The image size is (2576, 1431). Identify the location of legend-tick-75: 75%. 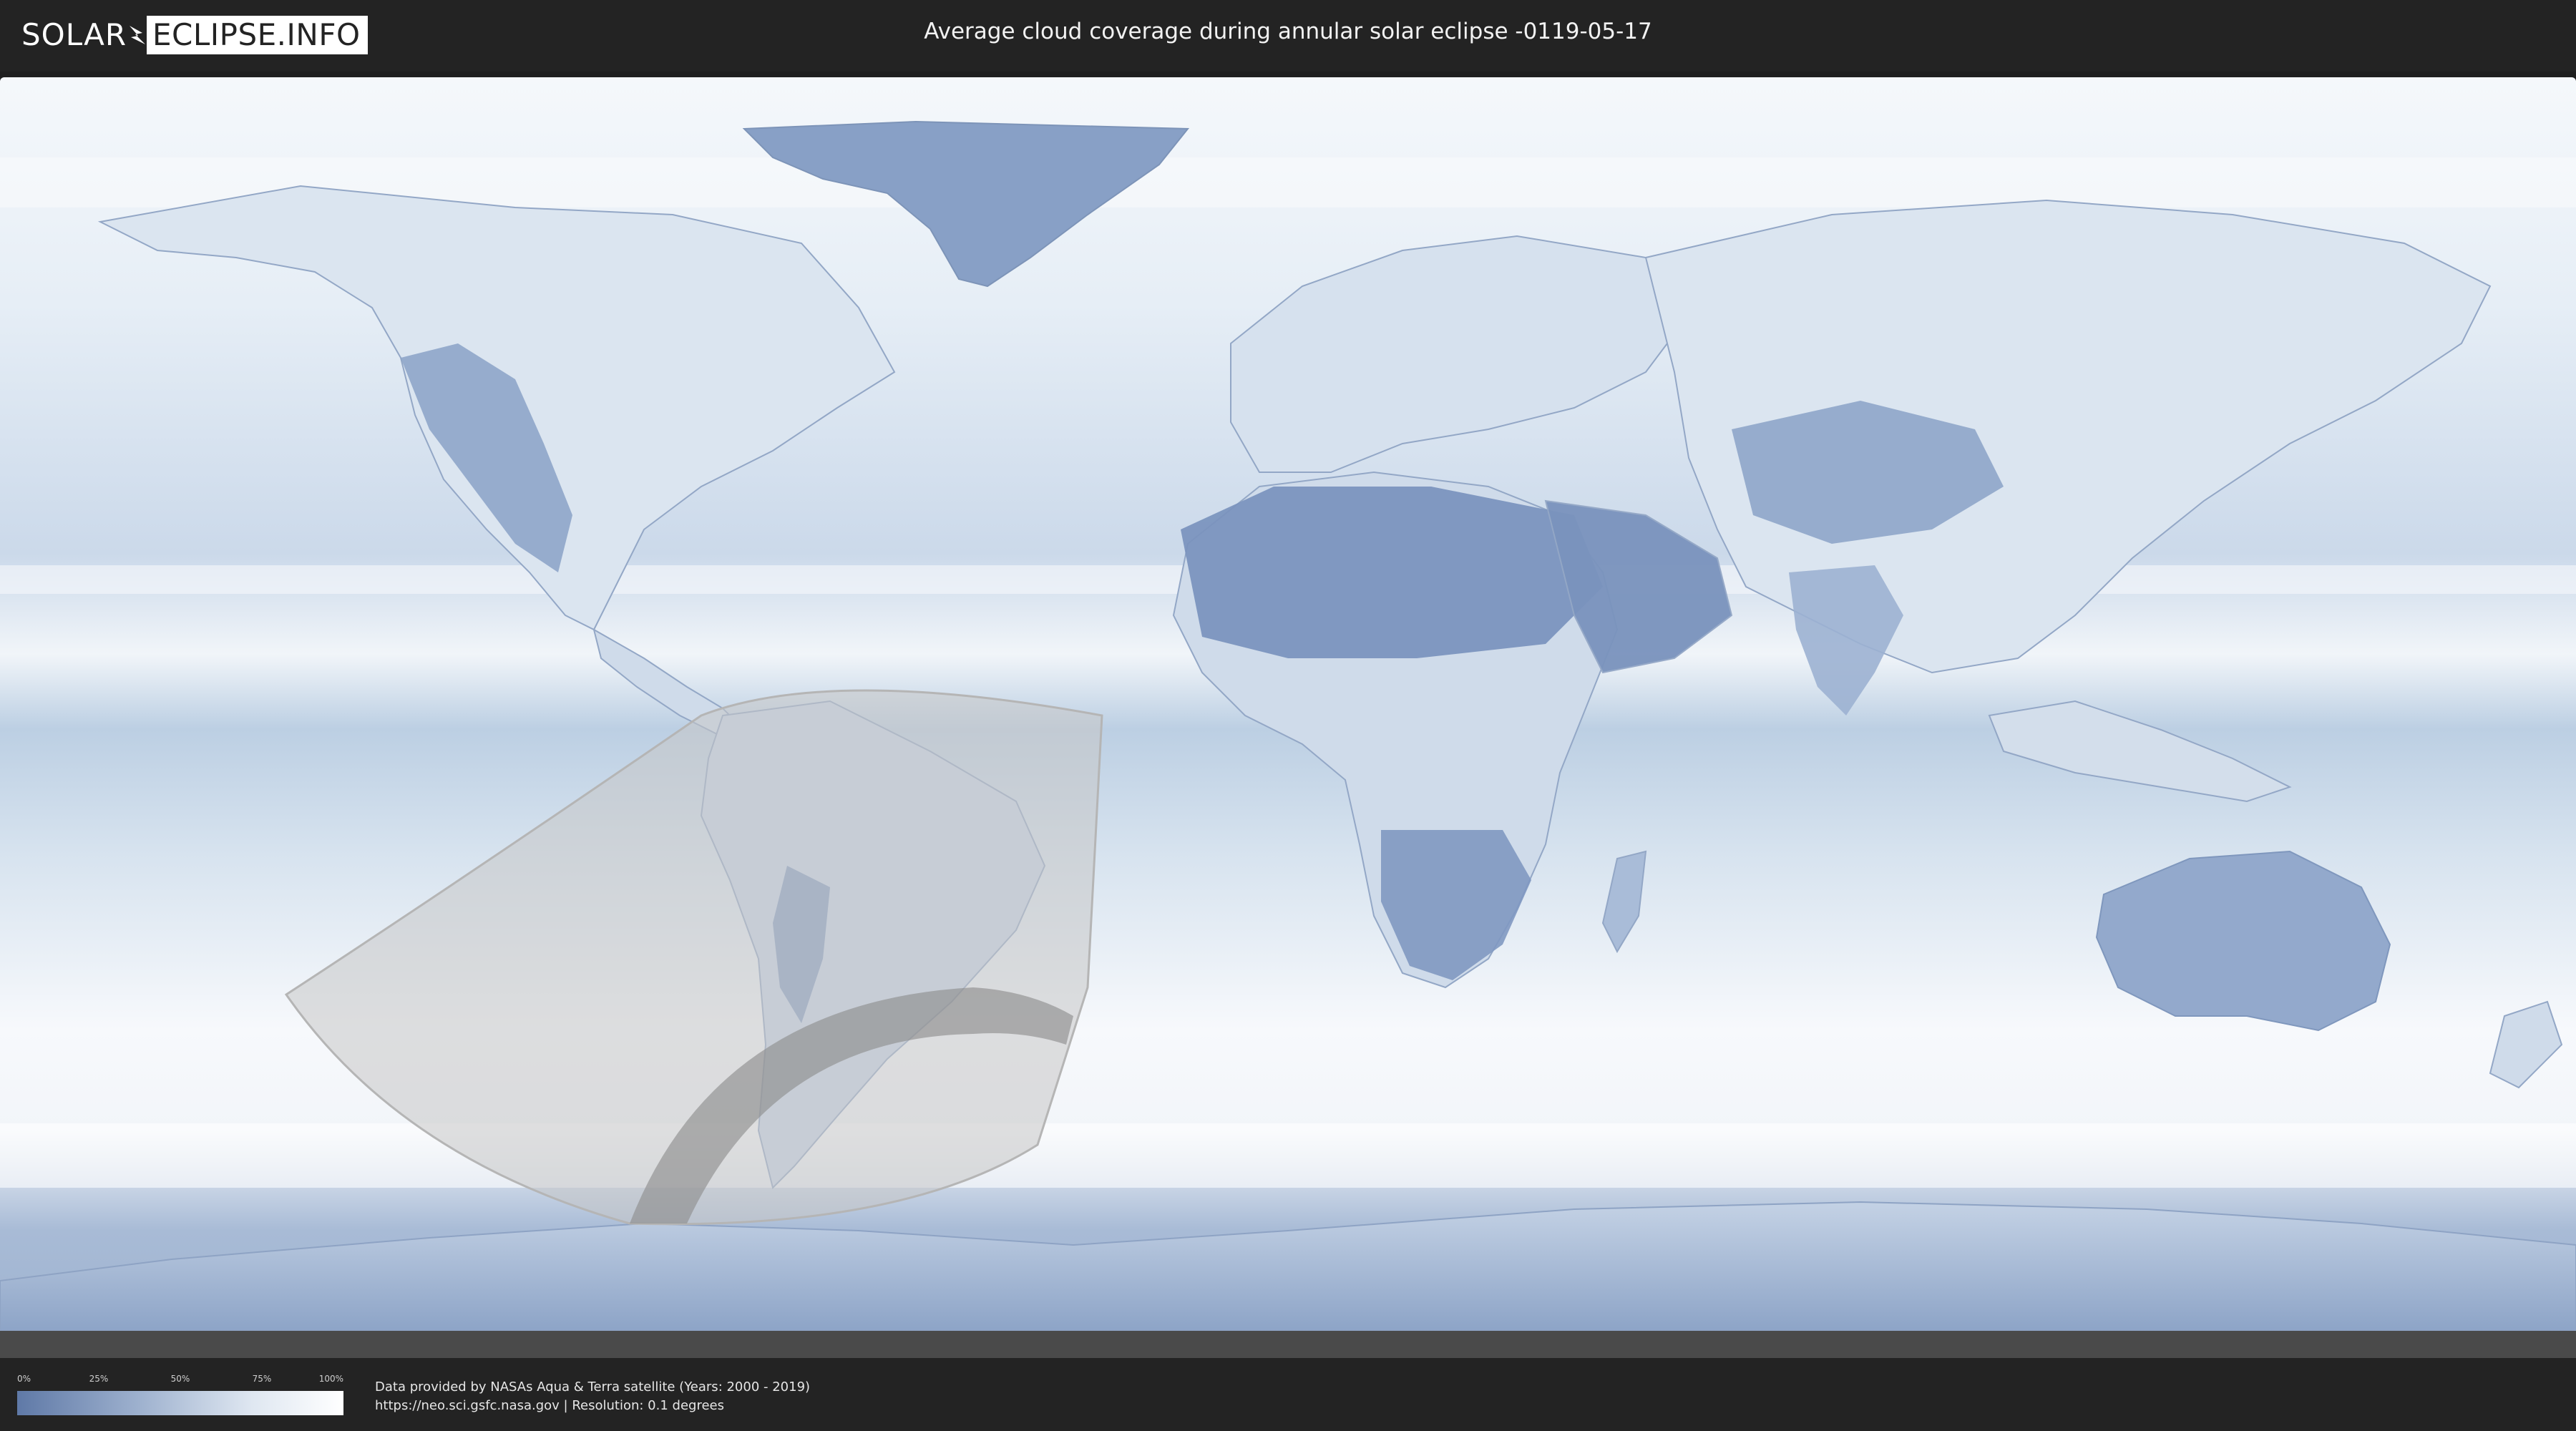
(262, 1379).